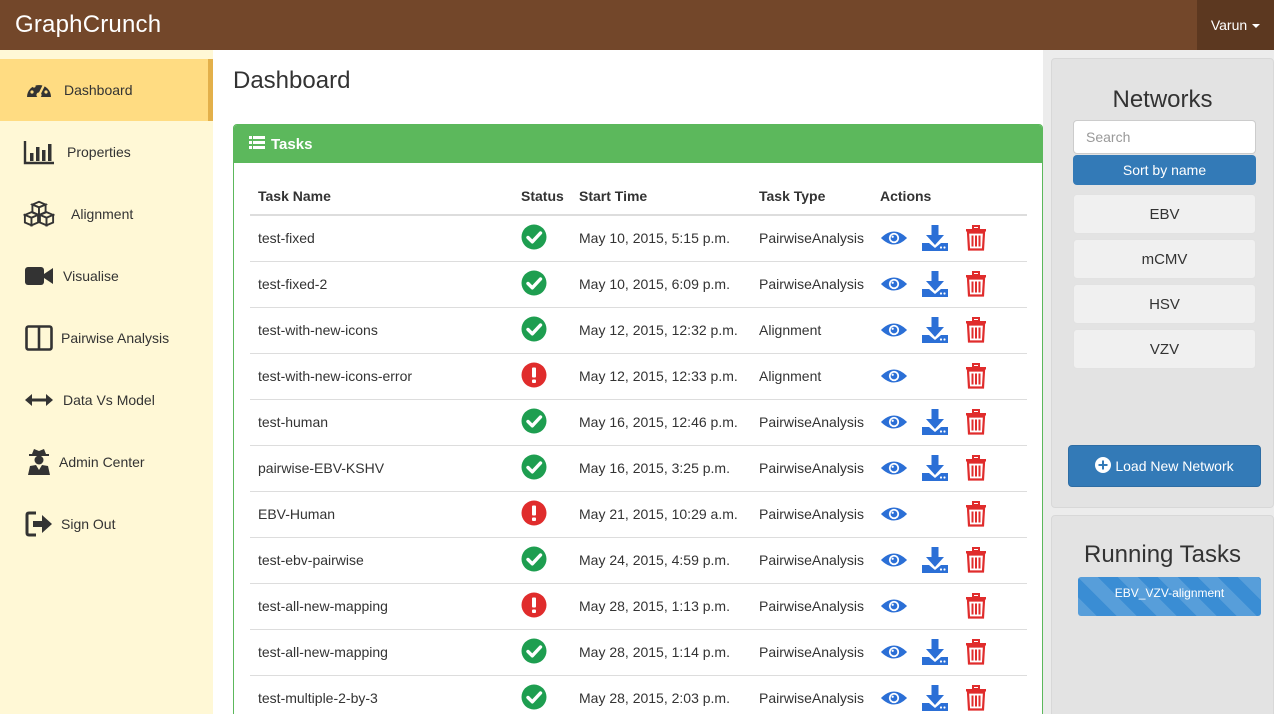 The width and height of the screenshot is (1274, 714). Describe the element at coordinates (1164, 349) in the screenshot. I see `network-item: VZV` at that location.